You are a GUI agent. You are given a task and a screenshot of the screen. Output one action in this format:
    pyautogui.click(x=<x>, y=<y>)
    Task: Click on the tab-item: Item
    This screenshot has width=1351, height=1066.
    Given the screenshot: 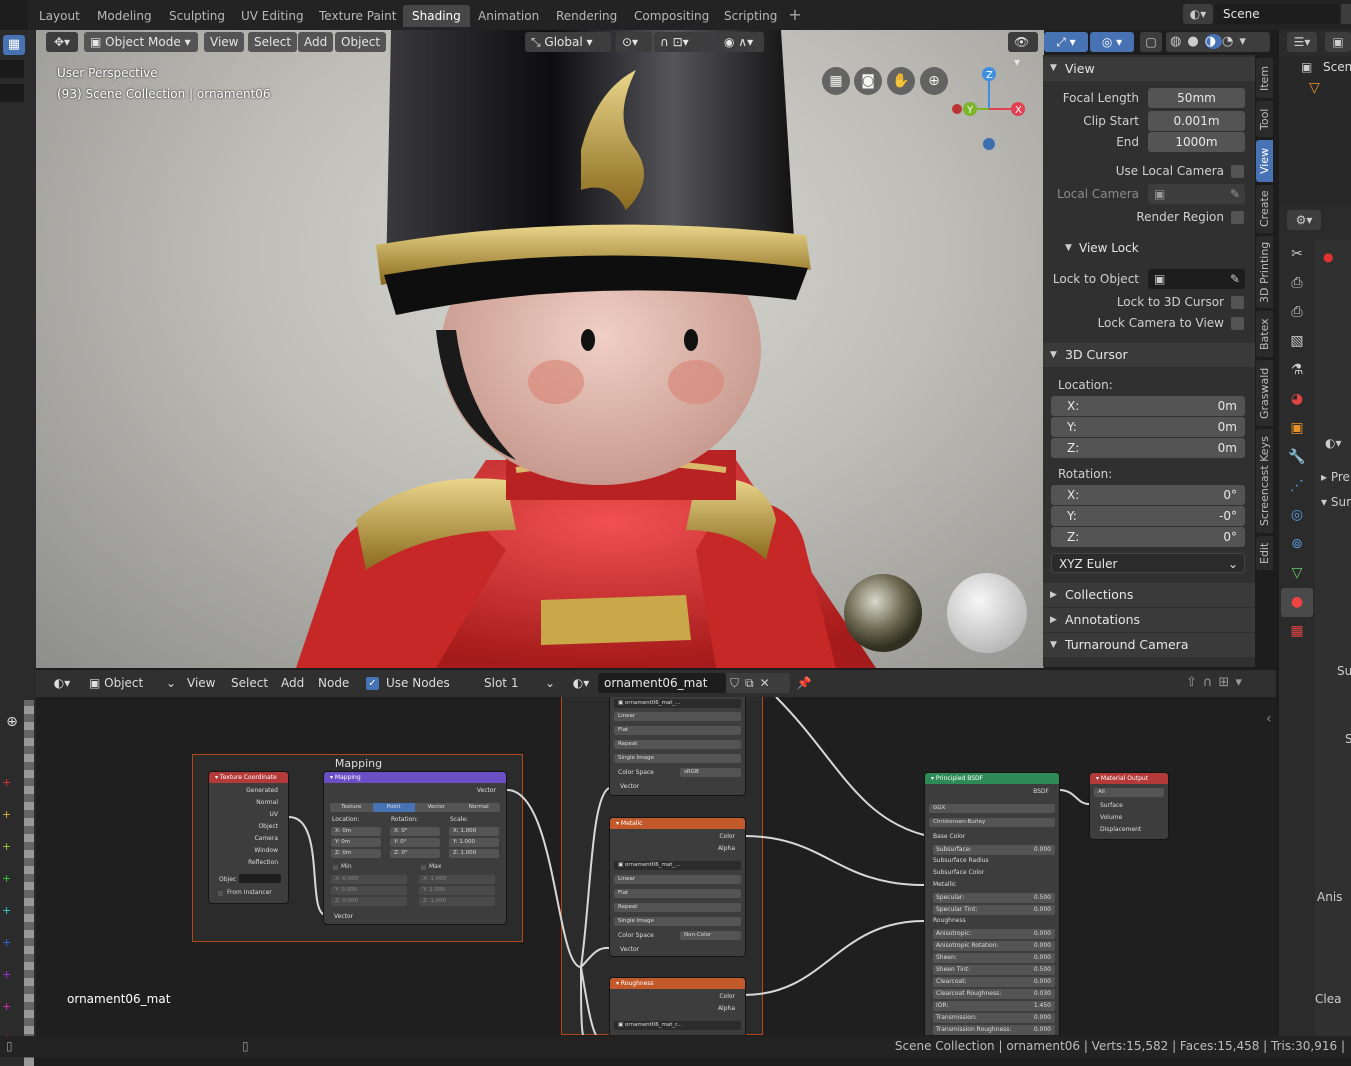 What is the action you would take?
    pyautogui.click(x=1264, y=78)
    